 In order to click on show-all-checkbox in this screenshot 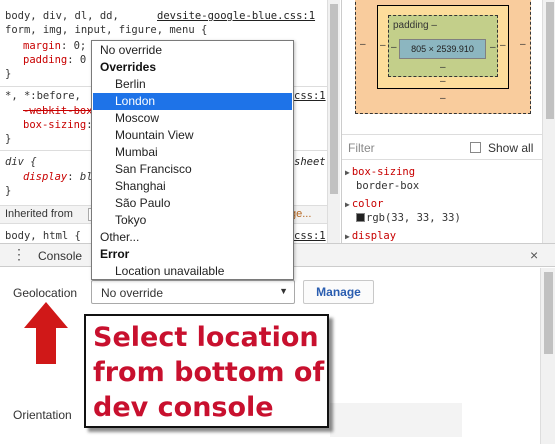, I will do `click(475, 147)`.